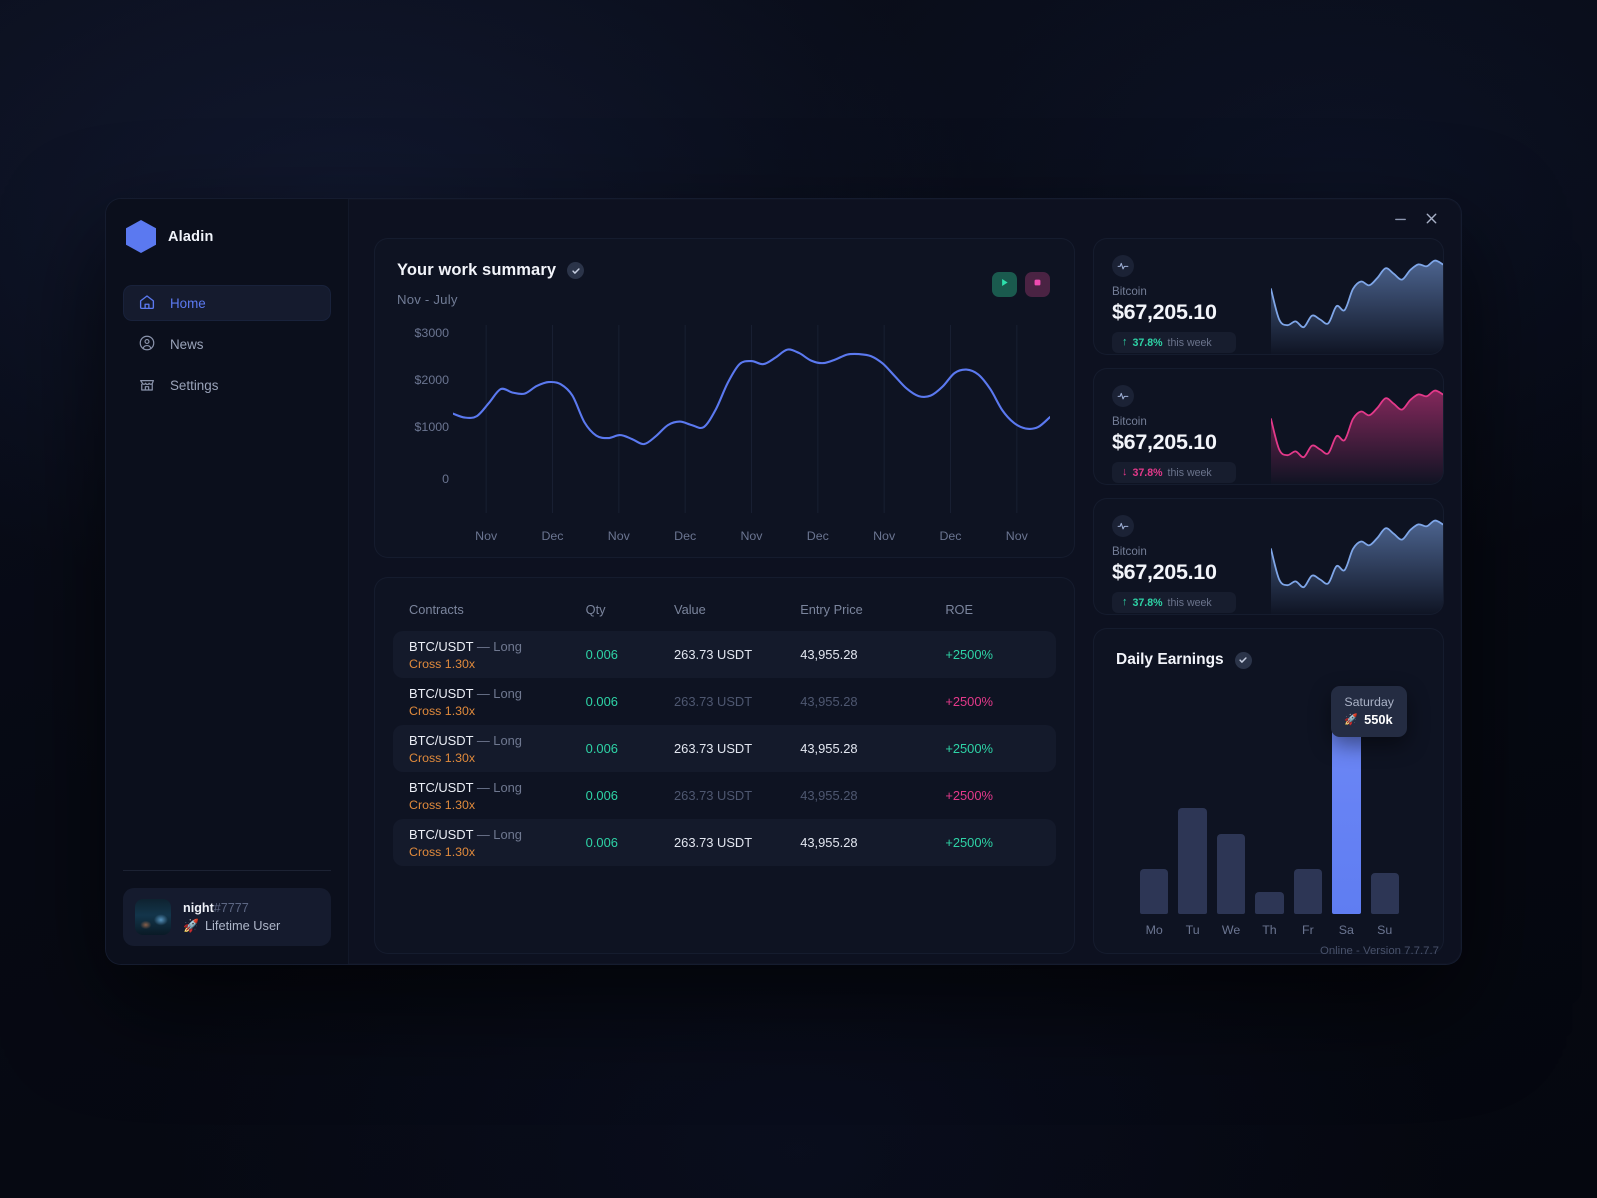 This screenshot has height=1198, width=1597. What do you see at coordinates (198, 907) in the screenshot?
I see `user-name: night` at bounding box center [198, 907].